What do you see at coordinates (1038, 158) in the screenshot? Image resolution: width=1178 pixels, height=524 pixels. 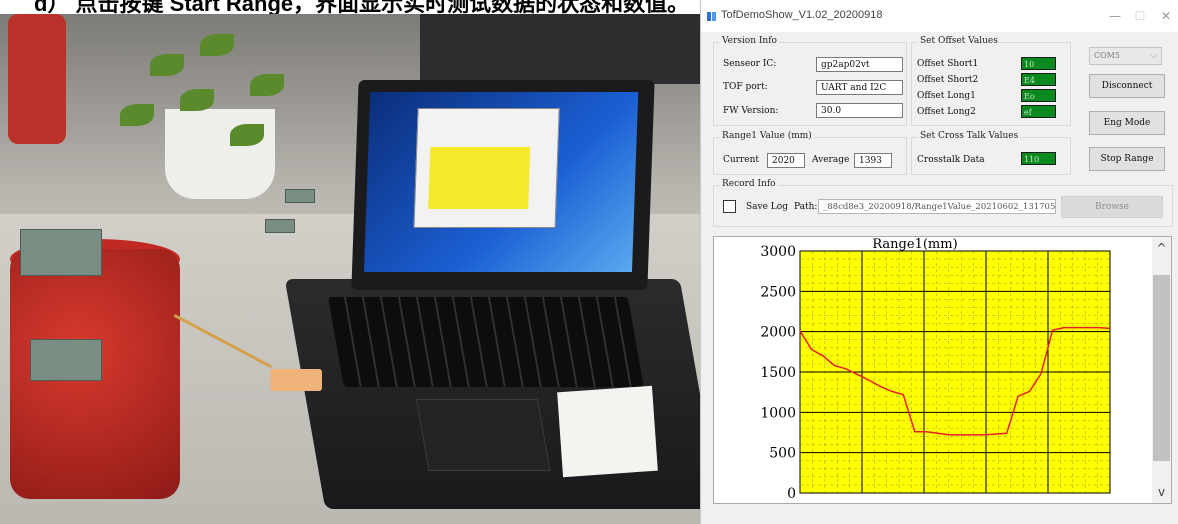 I see `crosstalk-value: 110` at bounding box center [1038, 158].